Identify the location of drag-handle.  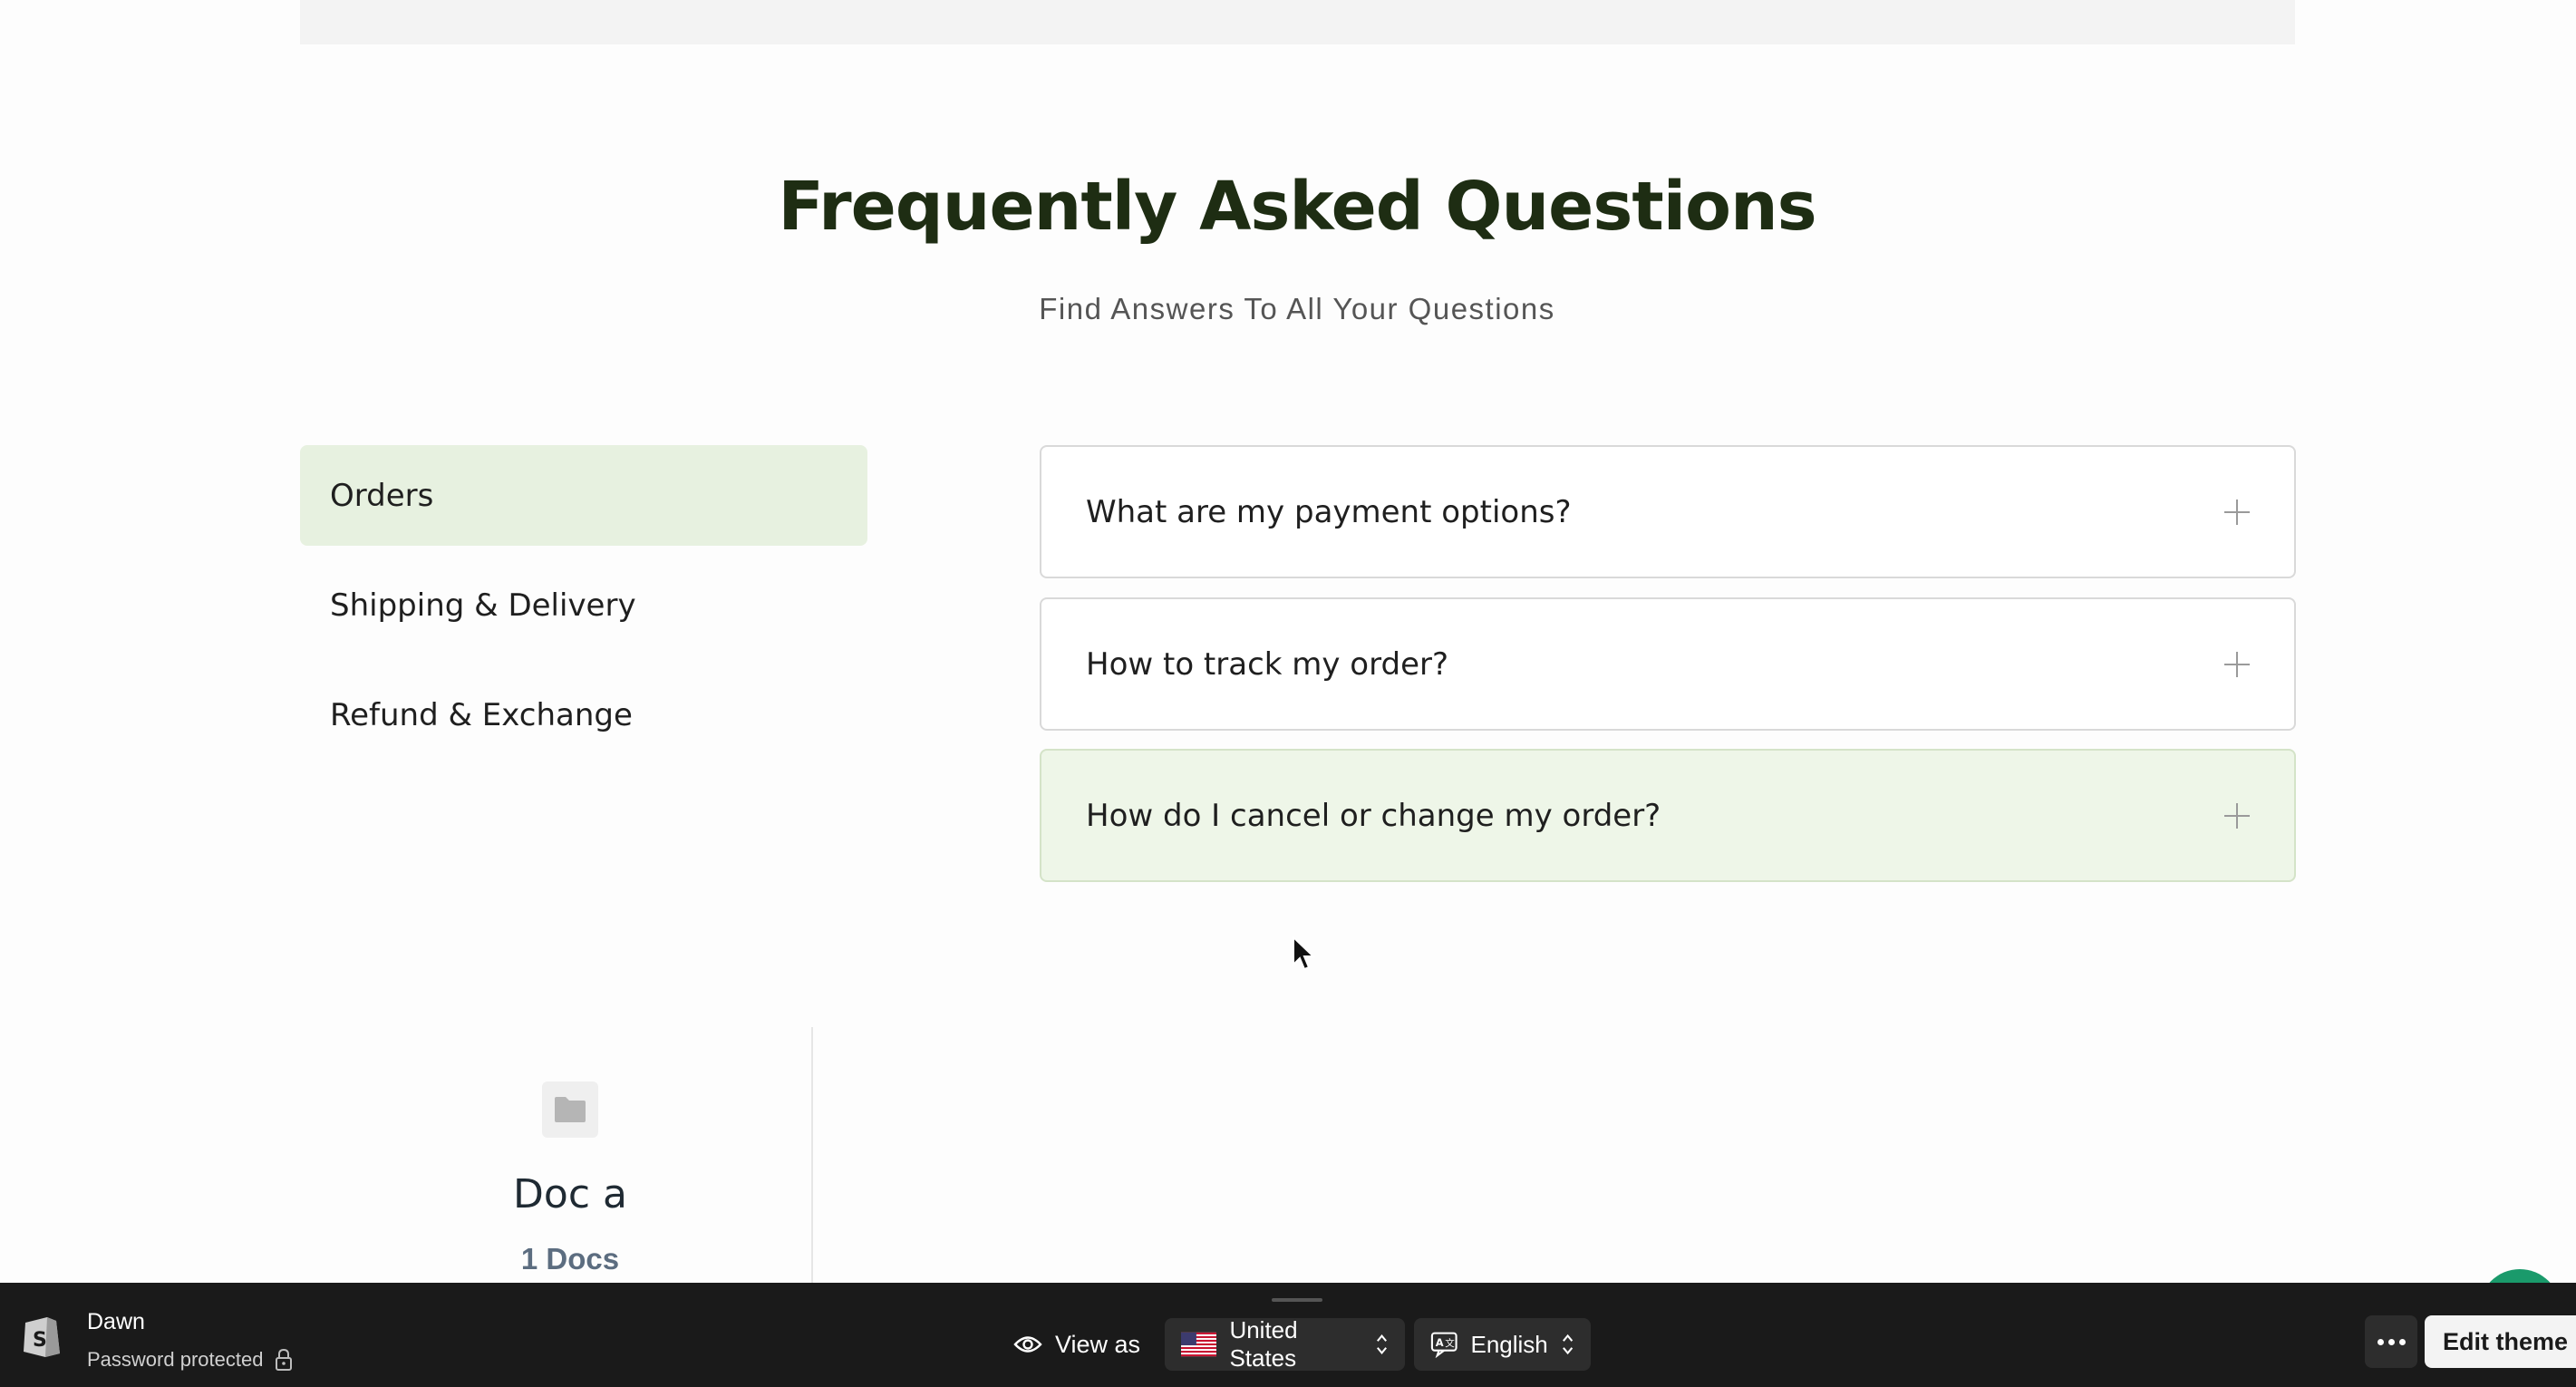
(1297, 1300).